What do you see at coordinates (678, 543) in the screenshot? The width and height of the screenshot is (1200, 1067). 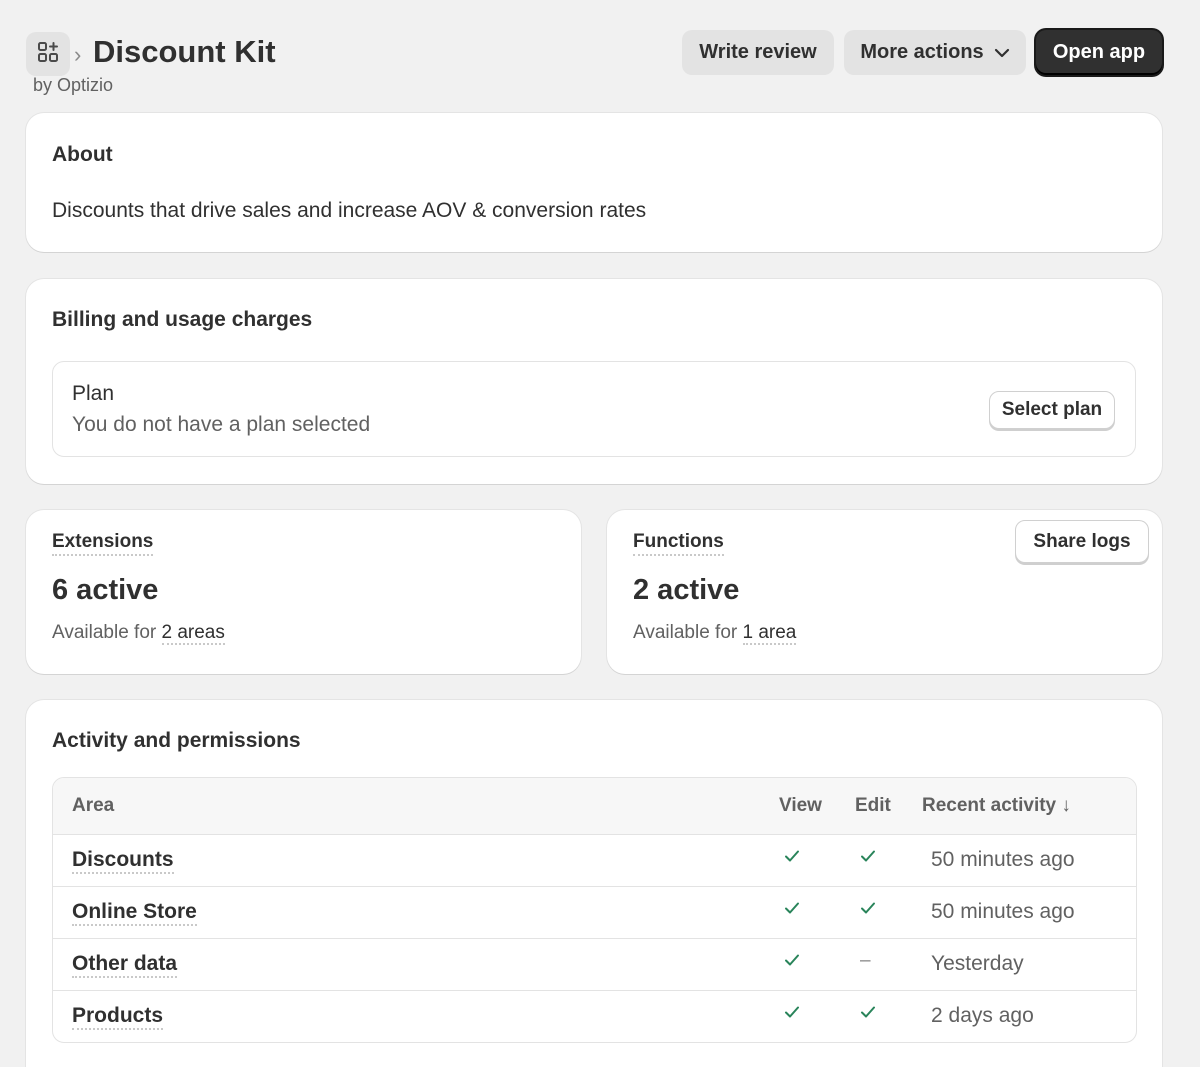 I see `functions-title: Functions` at bounding box center [678, 543].